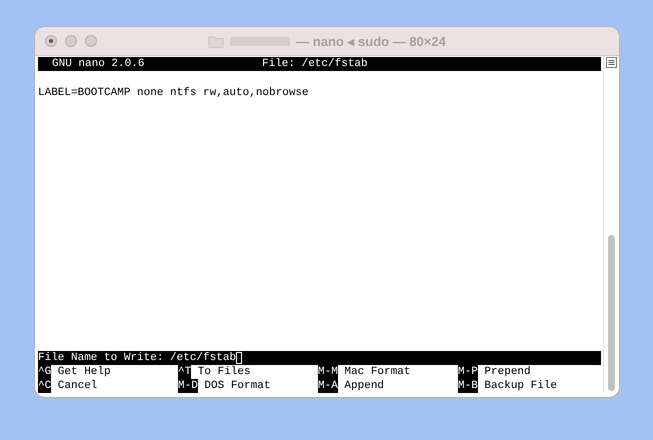 The image size is (653, 440). I want to click on shortcut-key: ^G, so click(45, 372).